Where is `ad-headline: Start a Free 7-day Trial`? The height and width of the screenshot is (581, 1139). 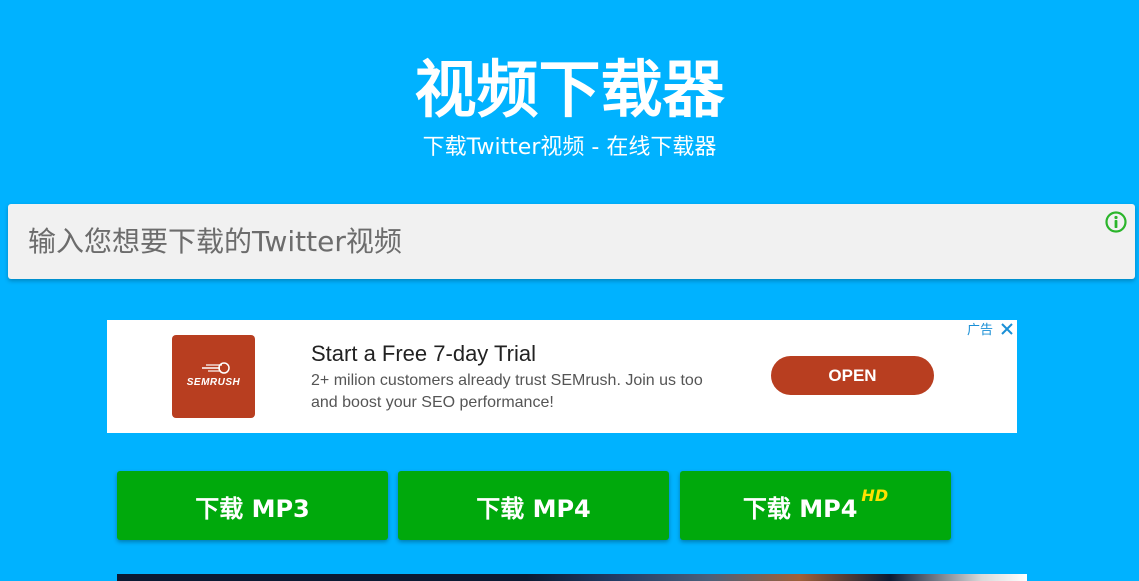 ad-headline: Start a Free 7-day Trial is located at coordinates (423, 354).